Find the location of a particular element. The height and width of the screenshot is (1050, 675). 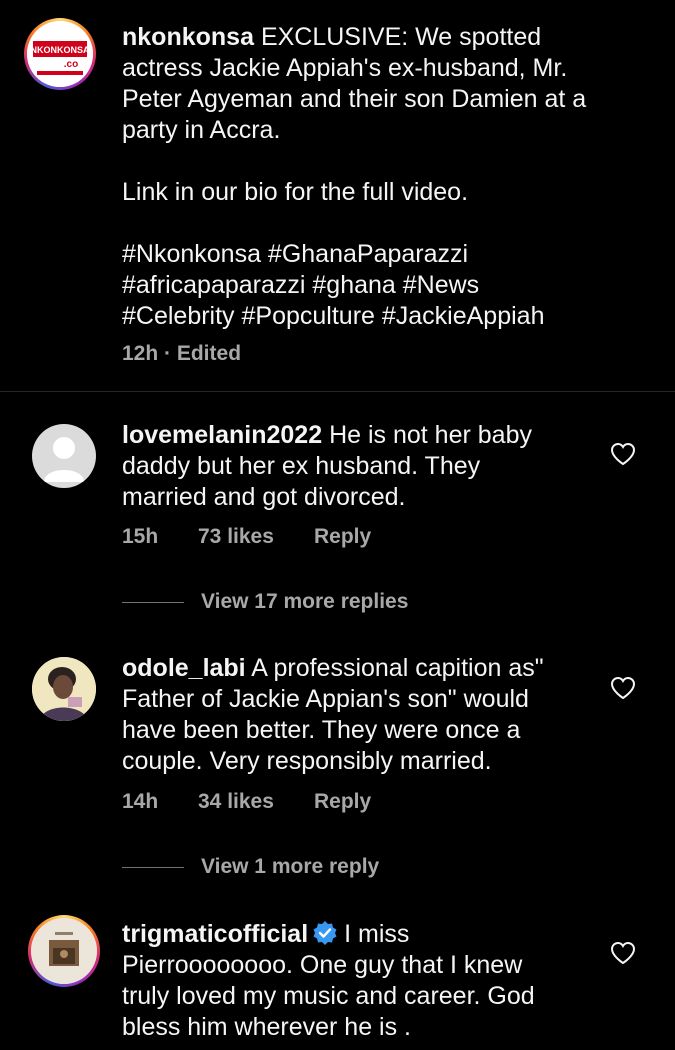

hashtag-line: #Nkonkonsa #GhanaPaparazzi is located at coordinates (372, 254).